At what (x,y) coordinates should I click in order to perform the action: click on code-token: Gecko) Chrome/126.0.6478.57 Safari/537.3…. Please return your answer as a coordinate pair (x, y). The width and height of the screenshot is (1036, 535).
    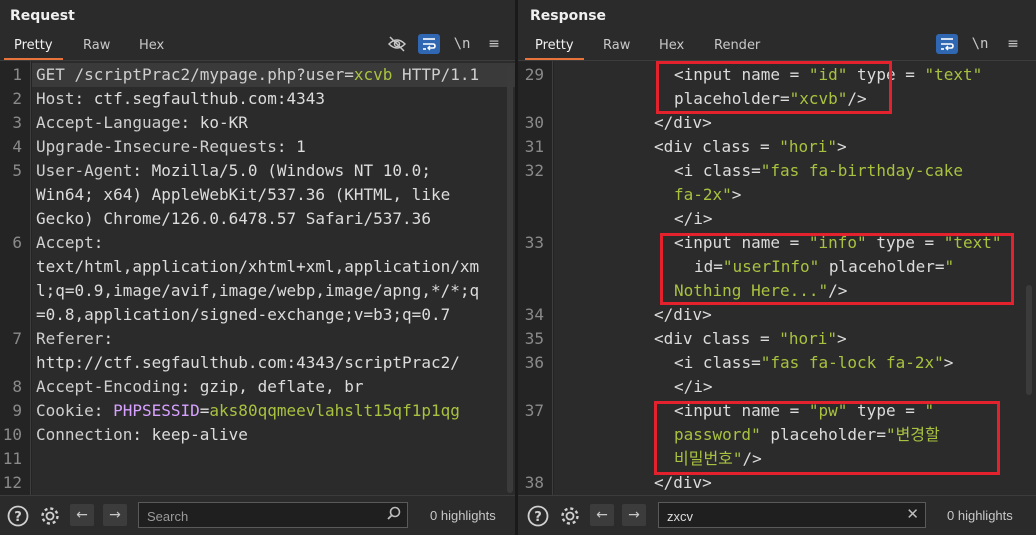
    Looking at the image, I should click on (233, 218).